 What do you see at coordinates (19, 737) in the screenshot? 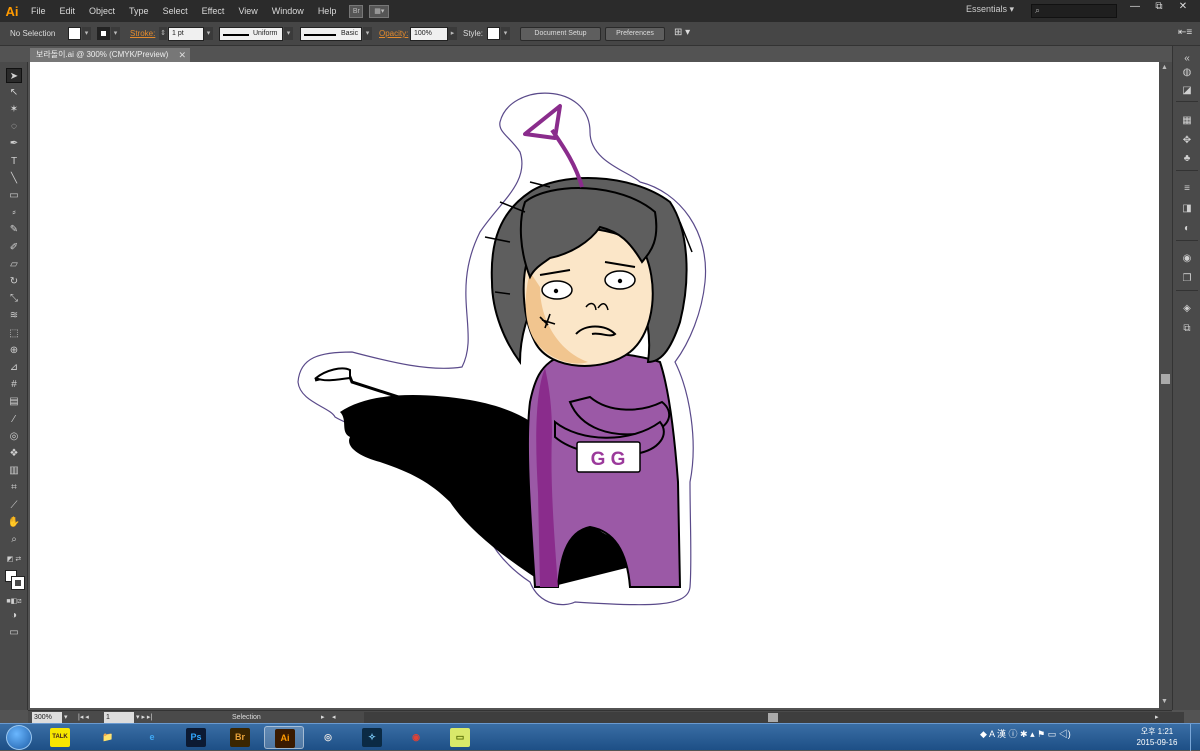
I see `start-button` at bounding box center [19, 737].